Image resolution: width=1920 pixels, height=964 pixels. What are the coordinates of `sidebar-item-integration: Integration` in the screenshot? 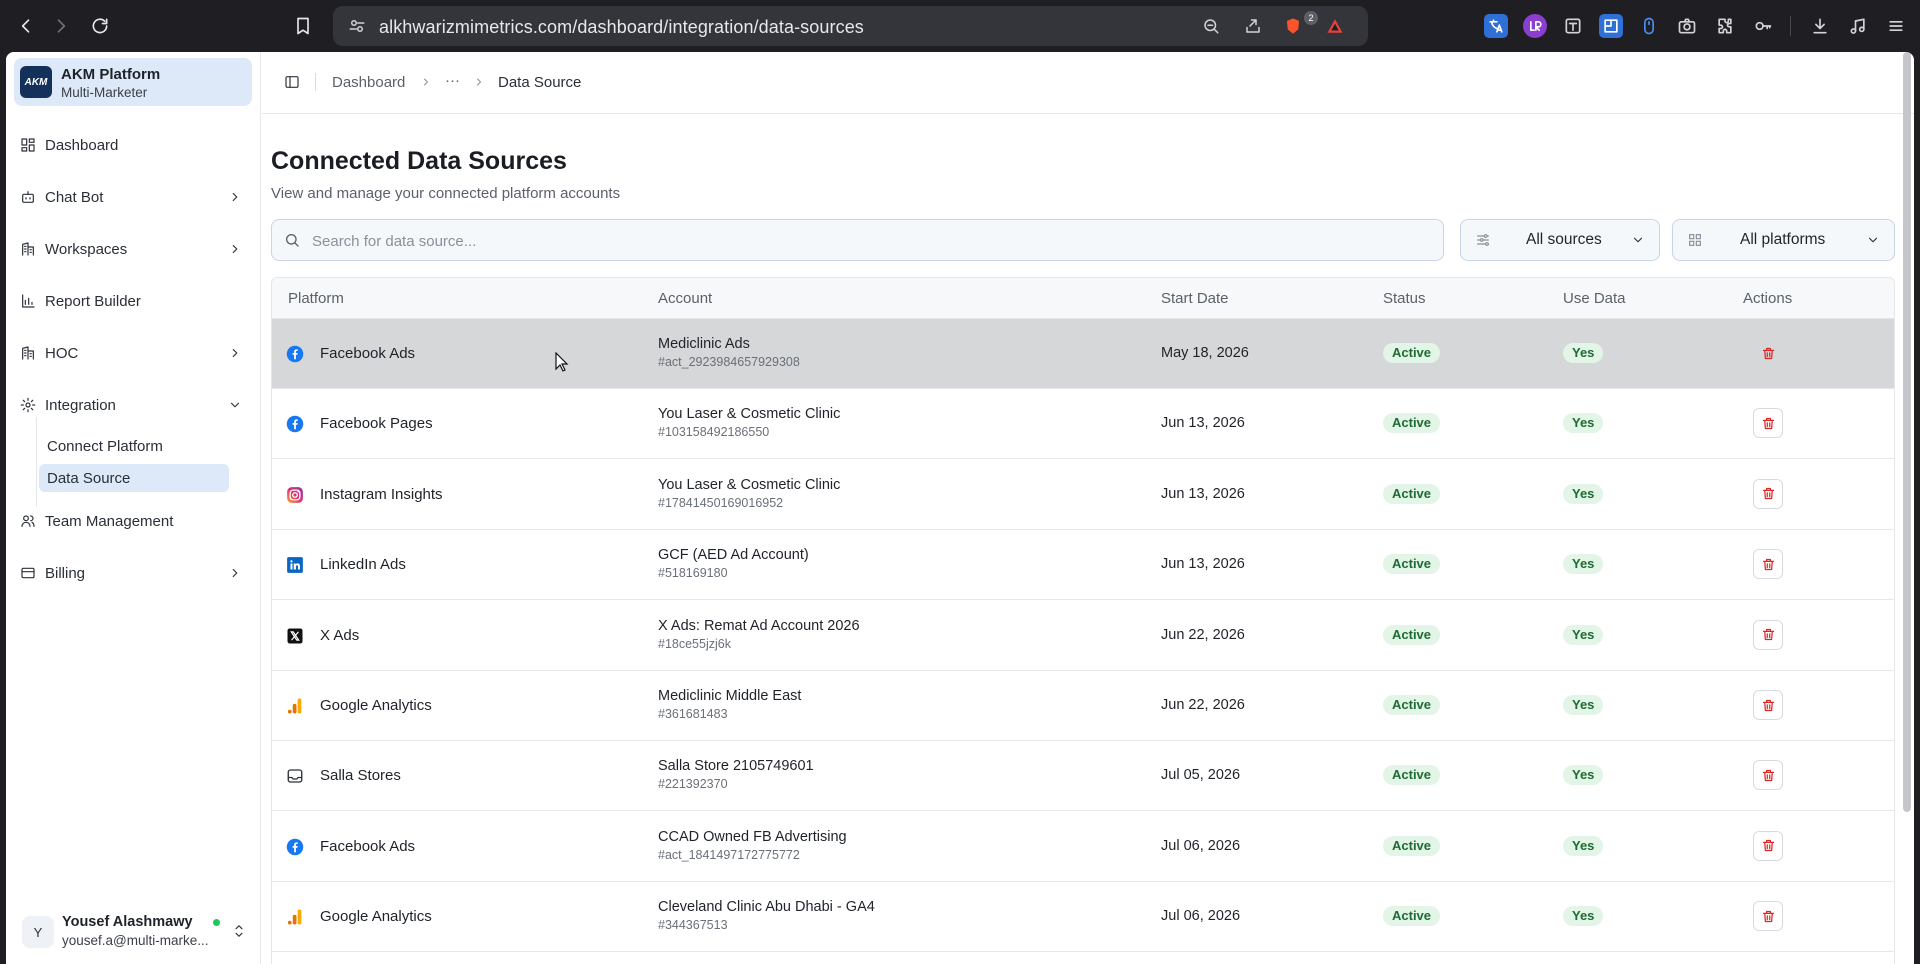 It's located at (133, 406).